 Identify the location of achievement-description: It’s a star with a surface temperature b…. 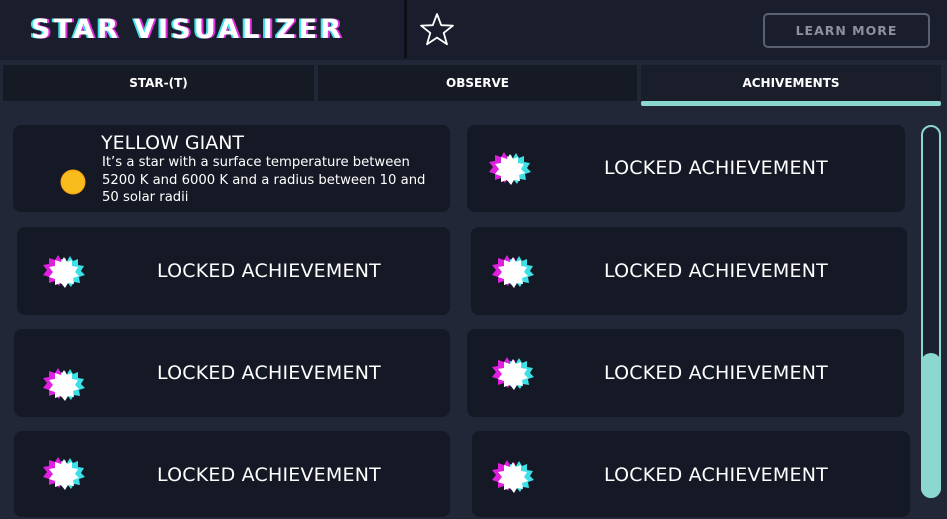
(264, 180).